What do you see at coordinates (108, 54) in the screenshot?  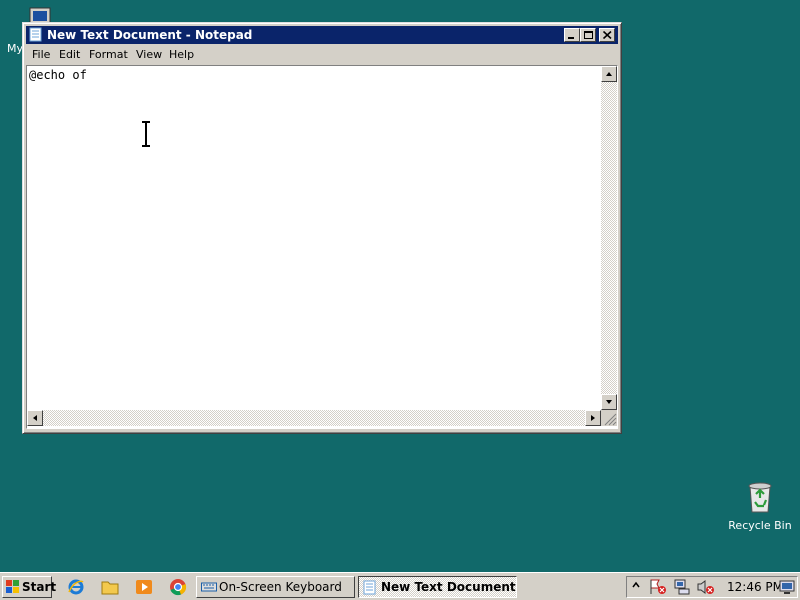 I see `menu-format: Format` at bounding box center [108, 54].